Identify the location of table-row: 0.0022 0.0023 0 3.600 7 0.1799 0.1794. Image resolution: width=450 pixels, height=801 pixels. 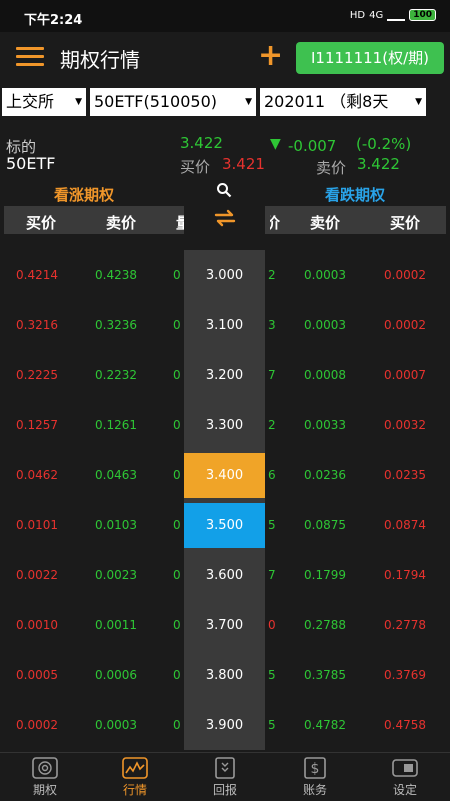
(225, 575).